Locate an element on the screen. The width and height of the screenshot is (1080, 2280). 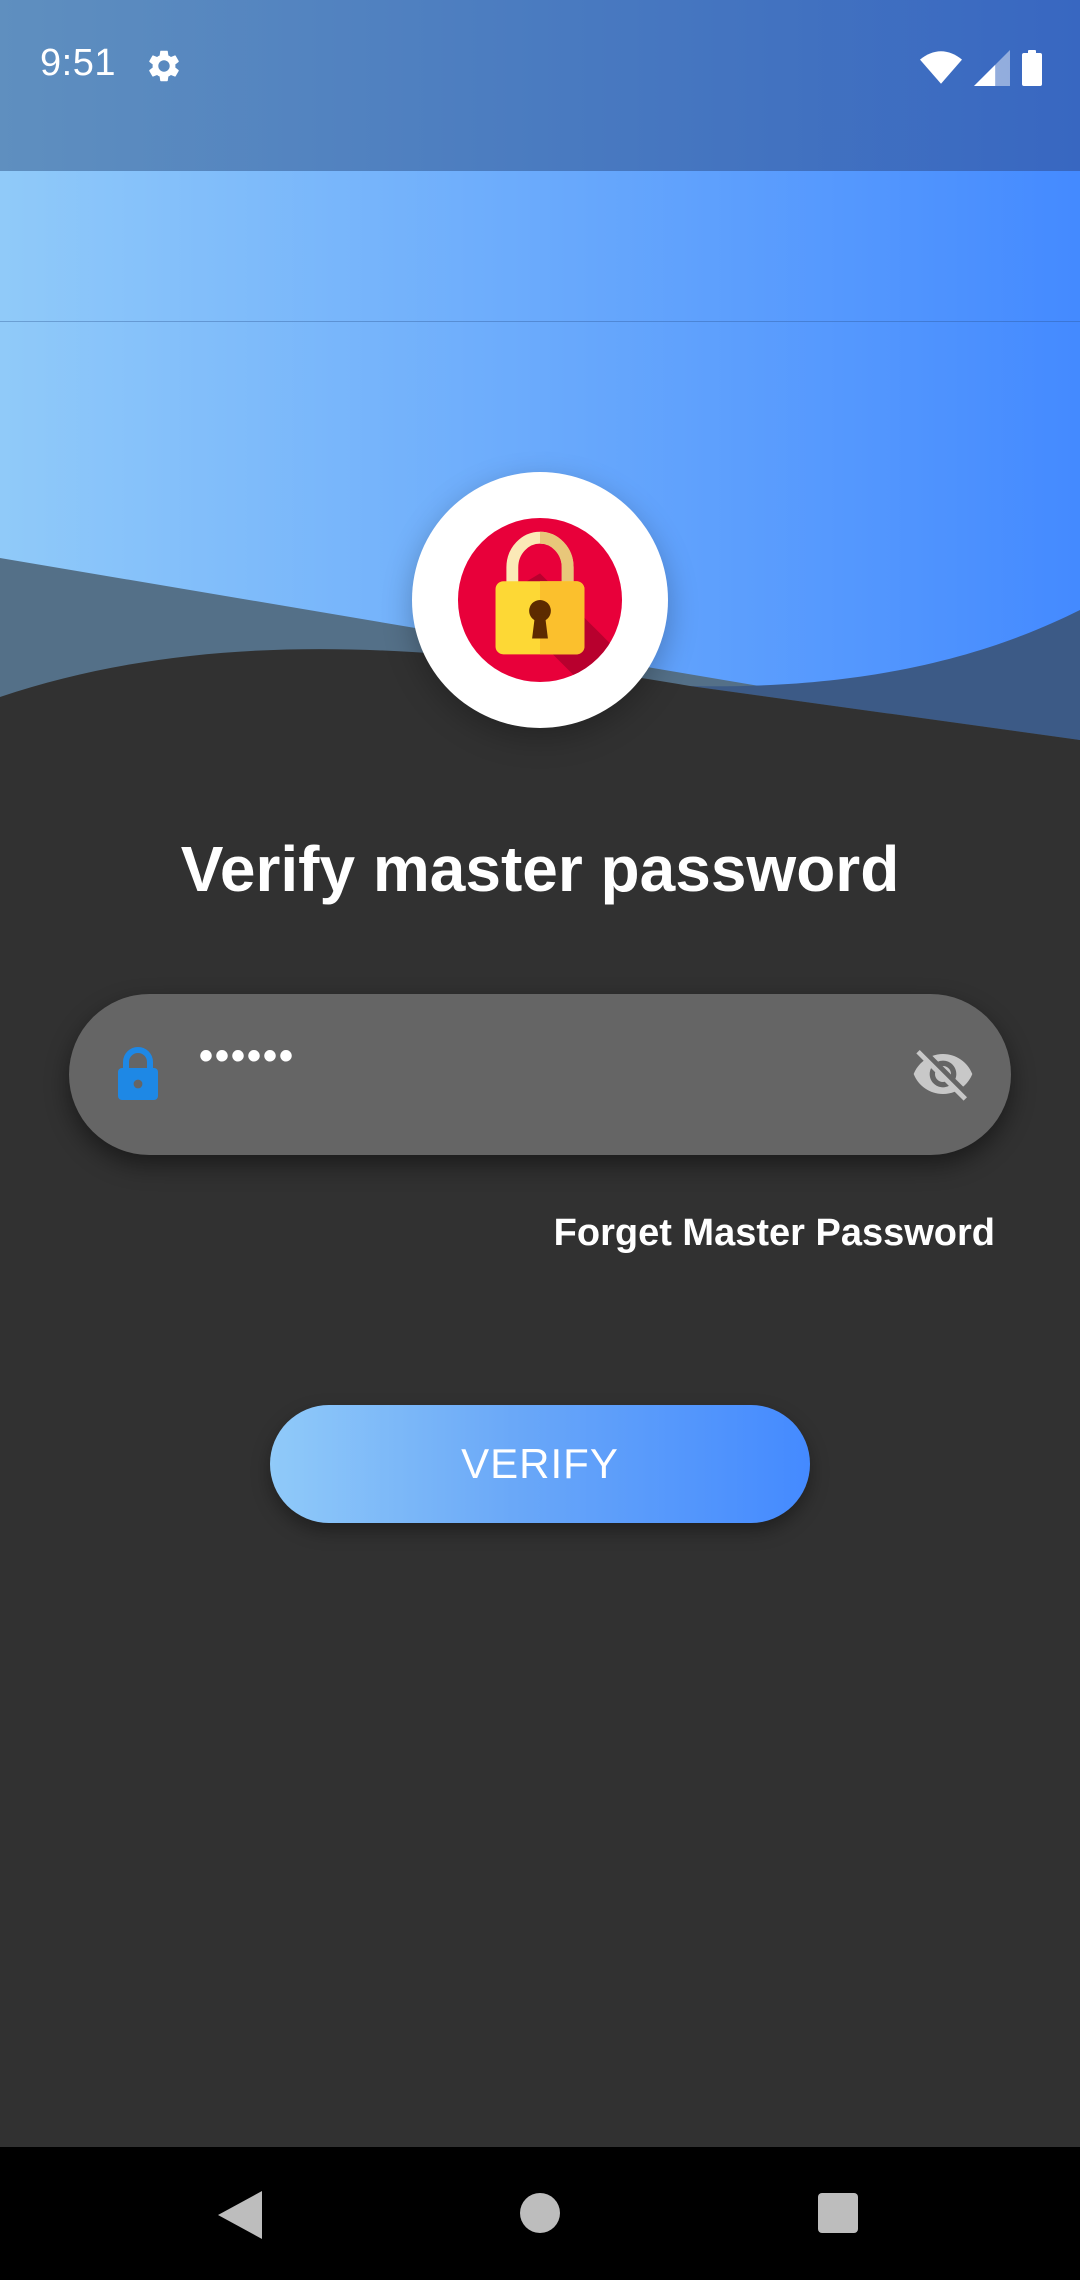
padlock-icon is located at coordinates (540, 600).